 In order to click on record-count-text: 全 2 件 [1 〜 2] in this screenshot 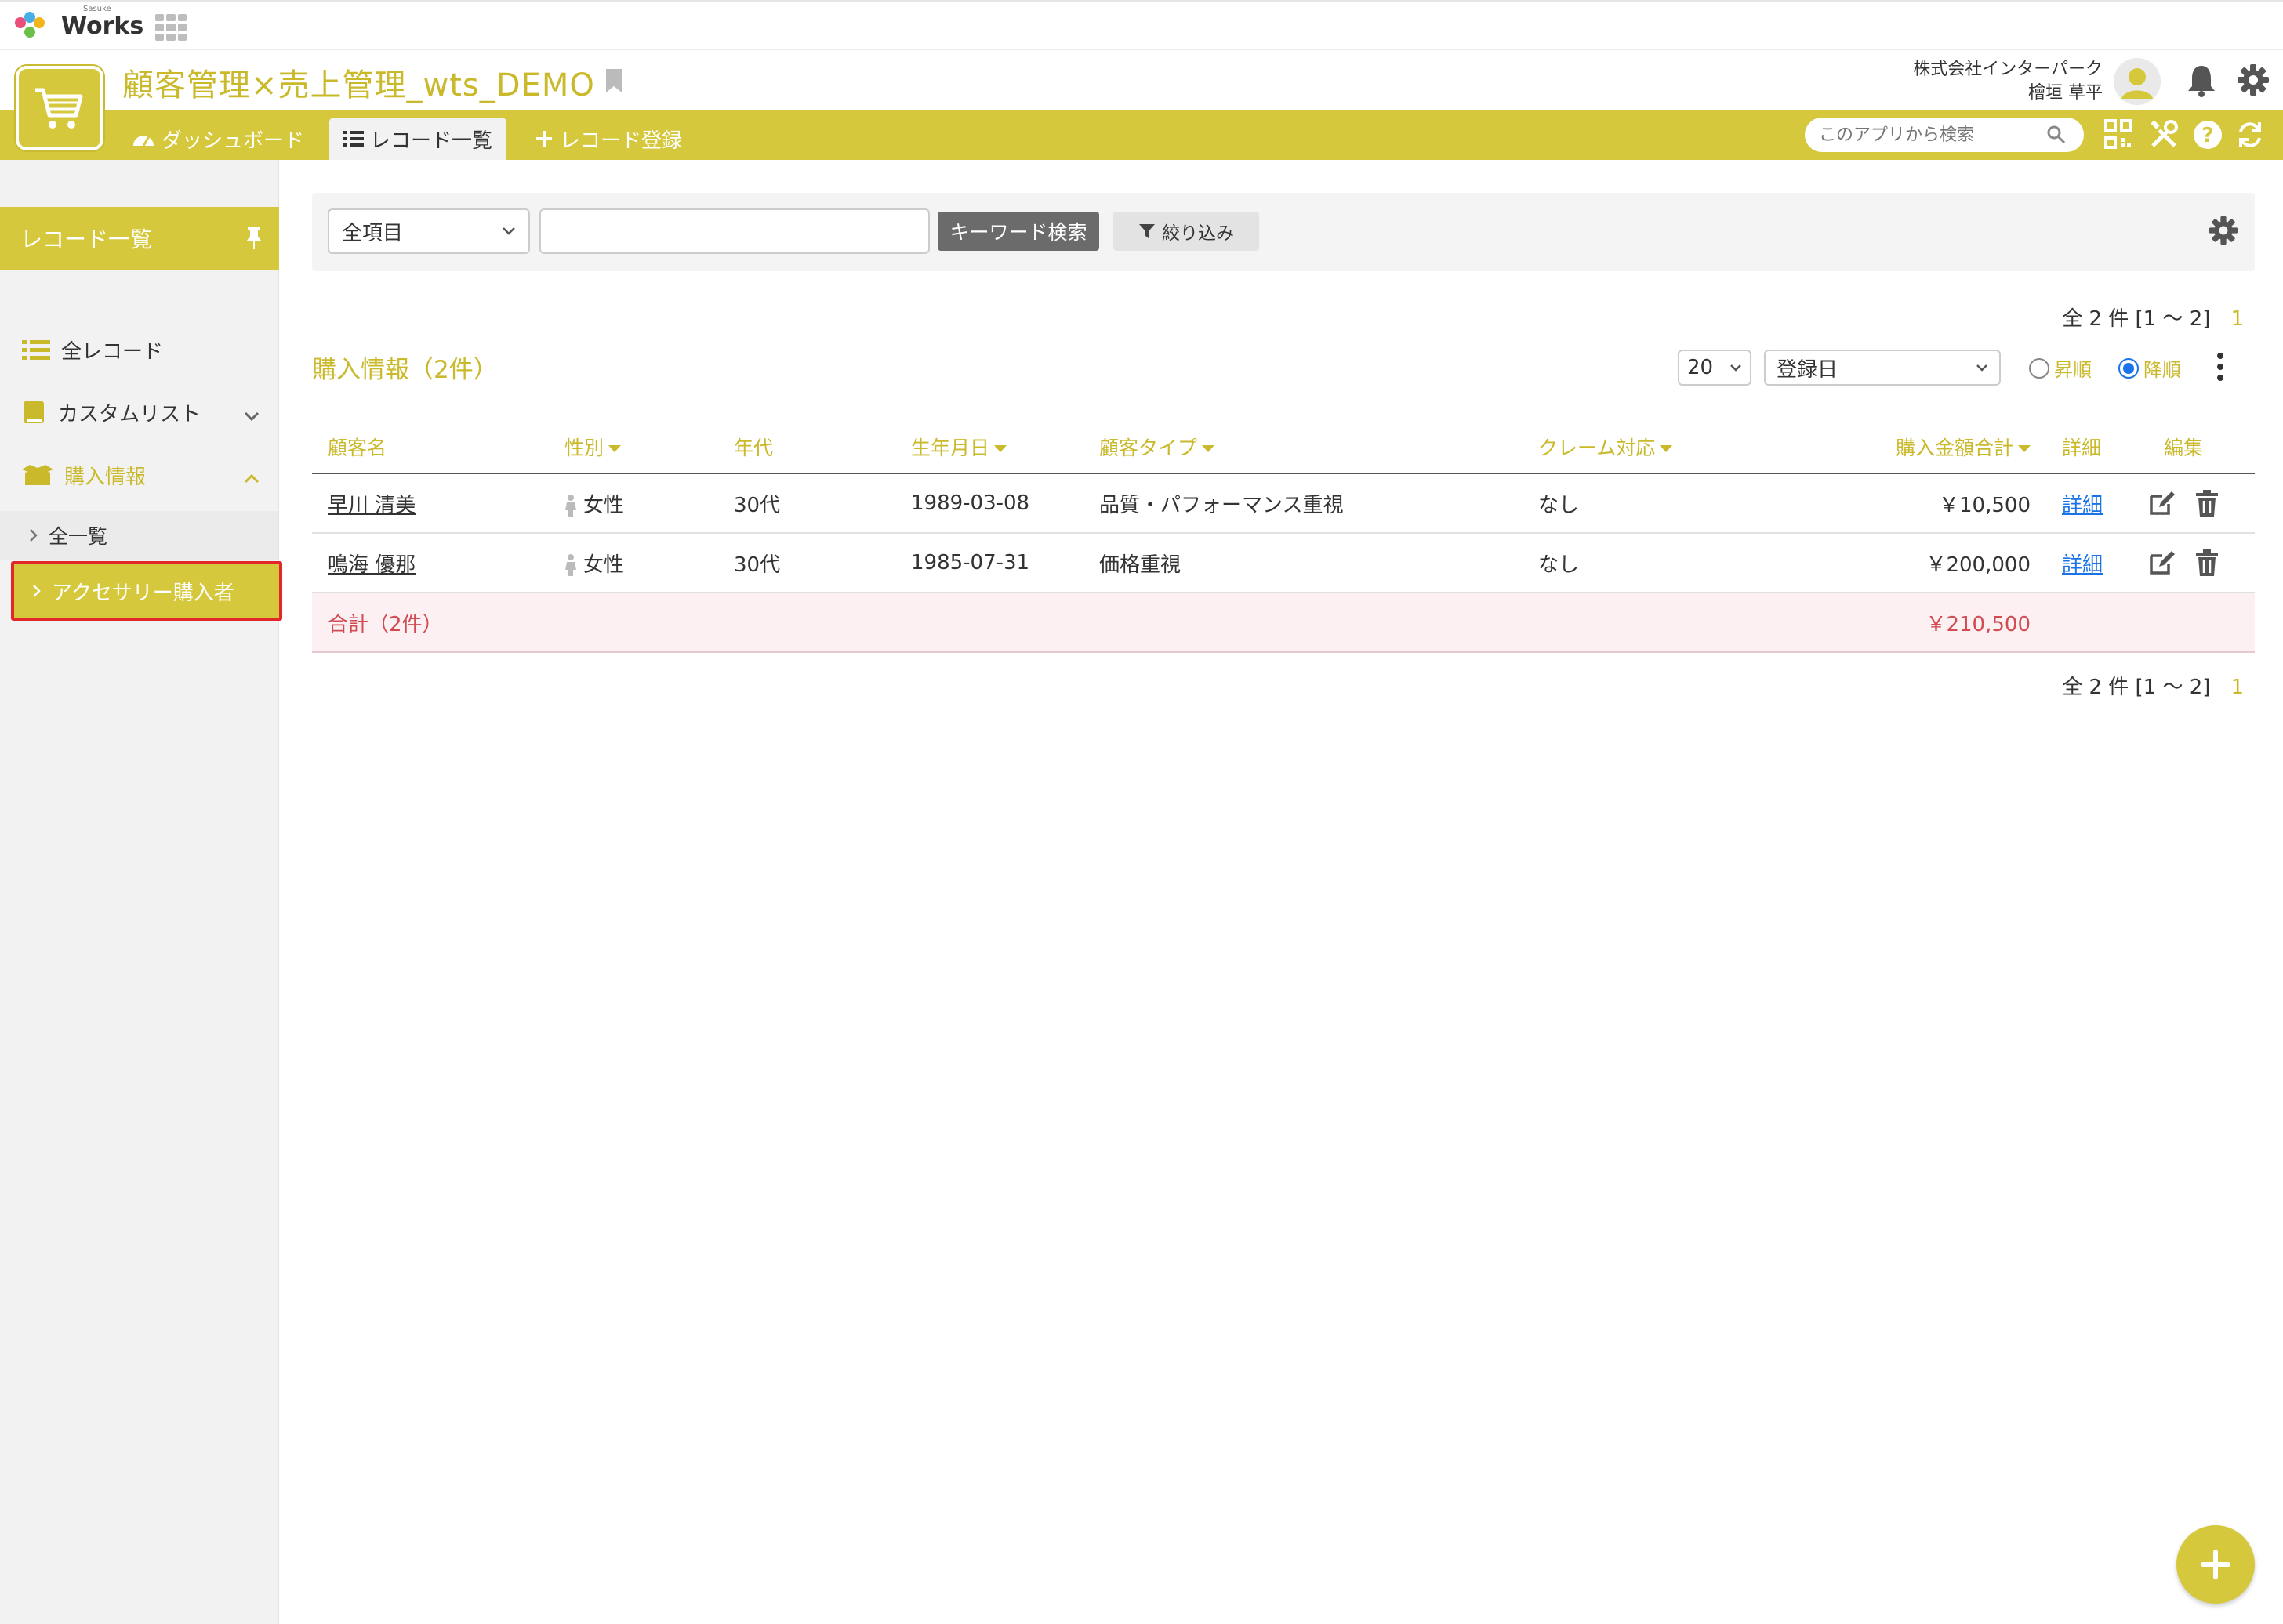, I will do `click(2136, 319)`.